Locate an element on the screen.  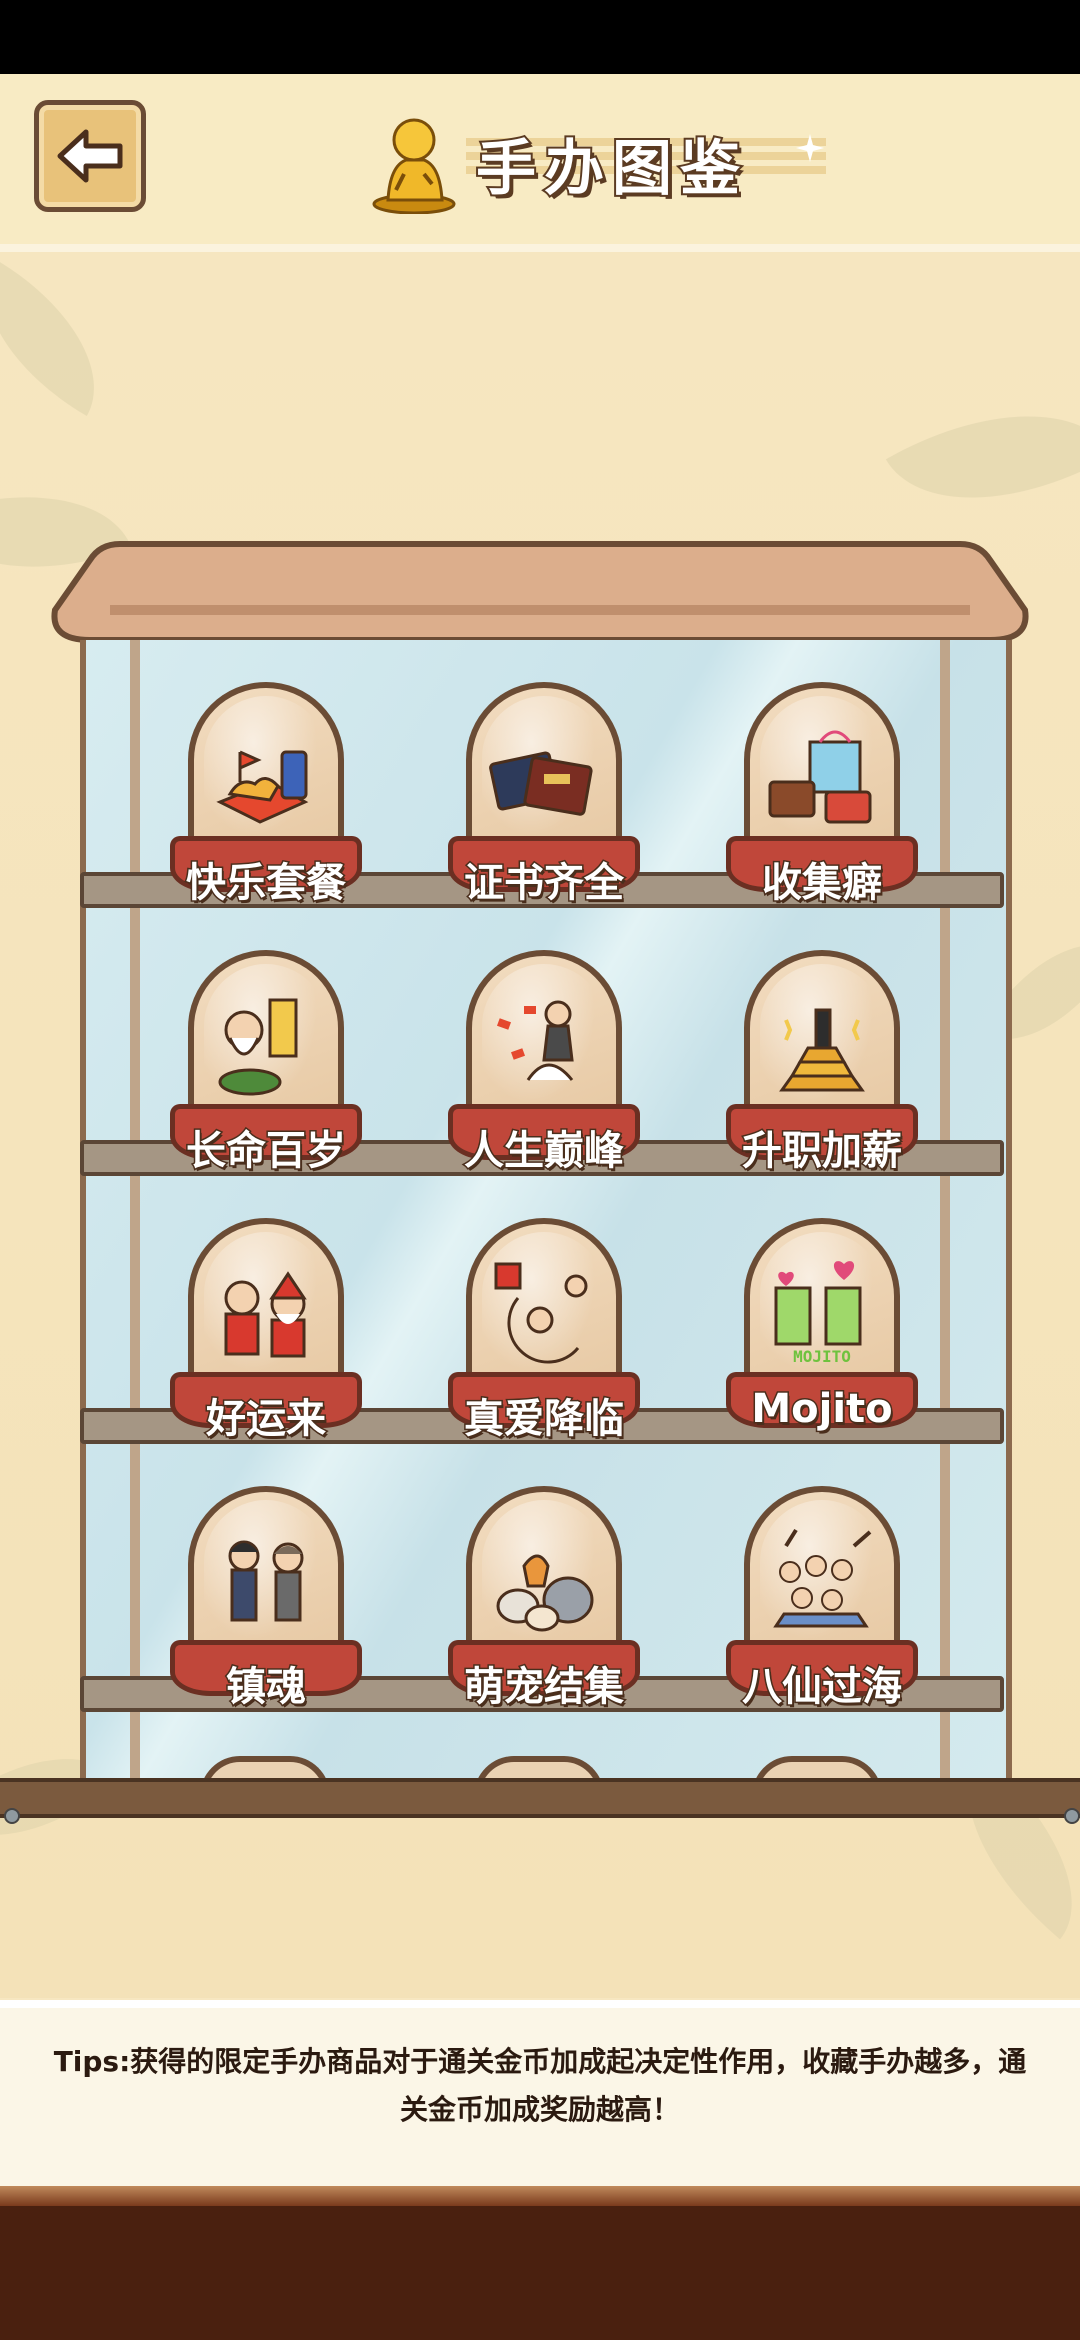
figure-item: 萌宠结集 is located at coordinates (544, 1601).